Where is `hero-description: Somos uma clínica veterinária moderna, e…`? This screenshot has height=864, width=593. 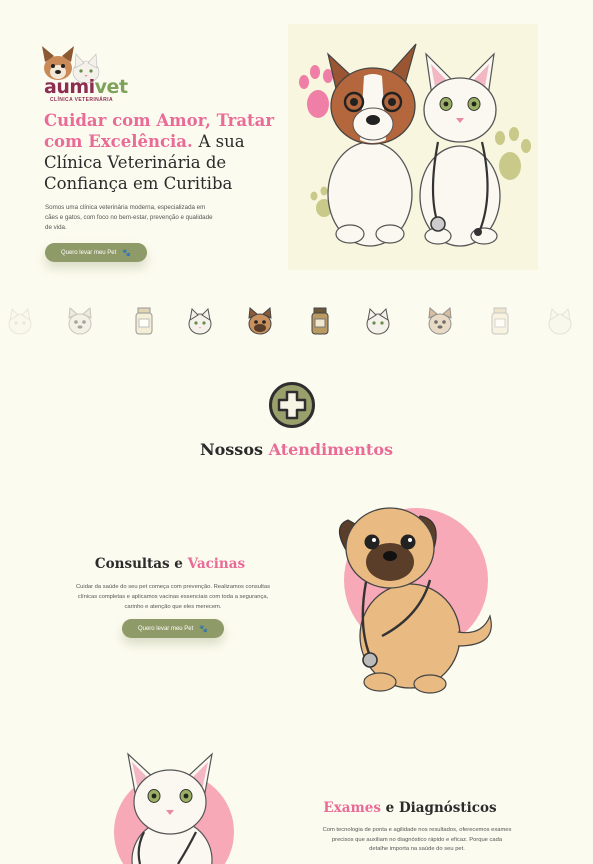 hero-description: Somos uma clínica veterinária moderna, e… is located at coordinates (129, 217).